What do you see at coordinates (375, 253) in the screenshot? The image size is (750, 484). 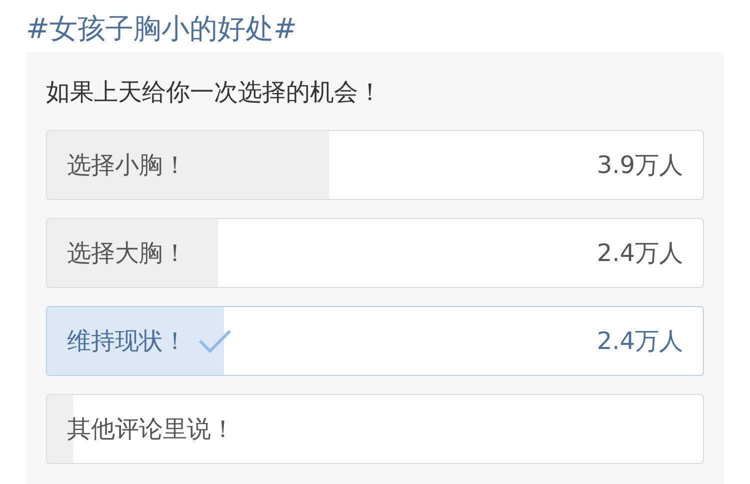 I see `poll-option: 选择大胸！ 2.4万人` at bounding box center [375, 253].